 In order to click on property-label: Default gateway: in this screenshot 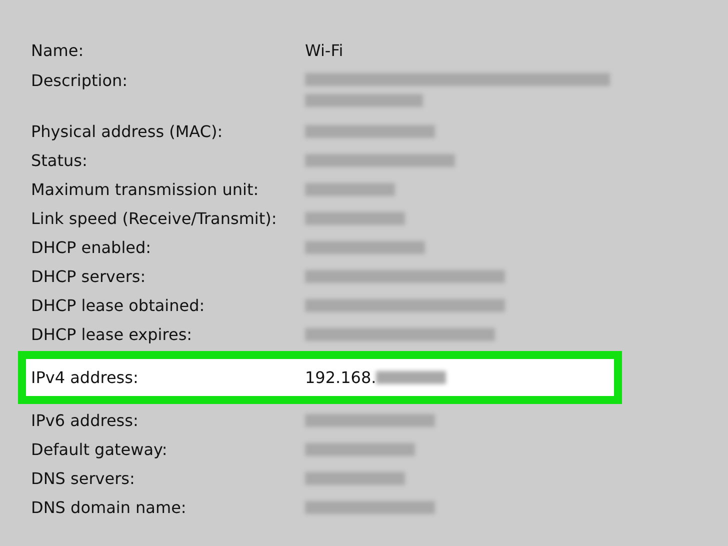, I will do `click(99, 449)`.